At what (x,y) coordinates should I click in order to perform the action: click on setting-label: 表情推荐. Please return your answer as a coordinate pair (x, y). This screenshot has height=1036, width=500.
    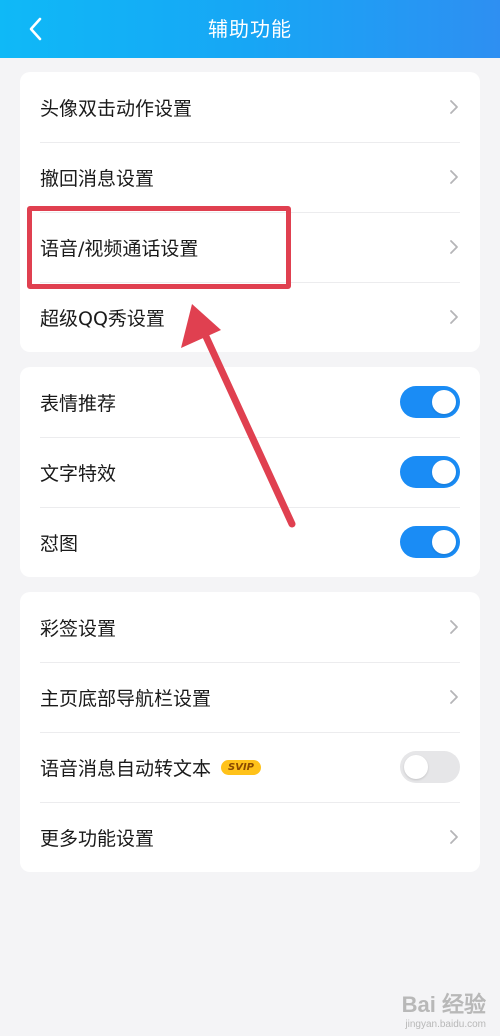
    Looking at the image, I should click on (78, 403).